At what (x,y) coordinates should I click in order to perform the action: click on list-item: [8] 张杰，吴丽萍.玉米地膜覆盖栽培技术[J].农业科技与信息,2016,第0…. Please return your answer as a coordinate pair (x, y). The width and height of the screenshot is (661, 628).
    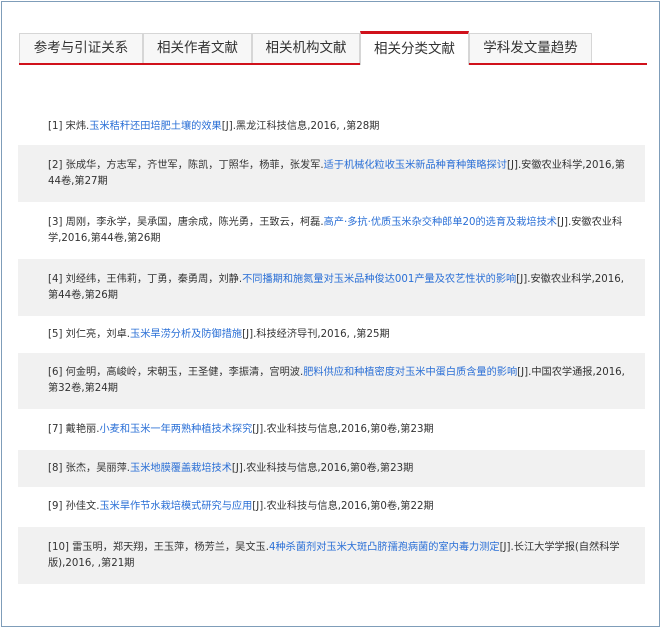
    Looking at the image, I should click on (331, 468).